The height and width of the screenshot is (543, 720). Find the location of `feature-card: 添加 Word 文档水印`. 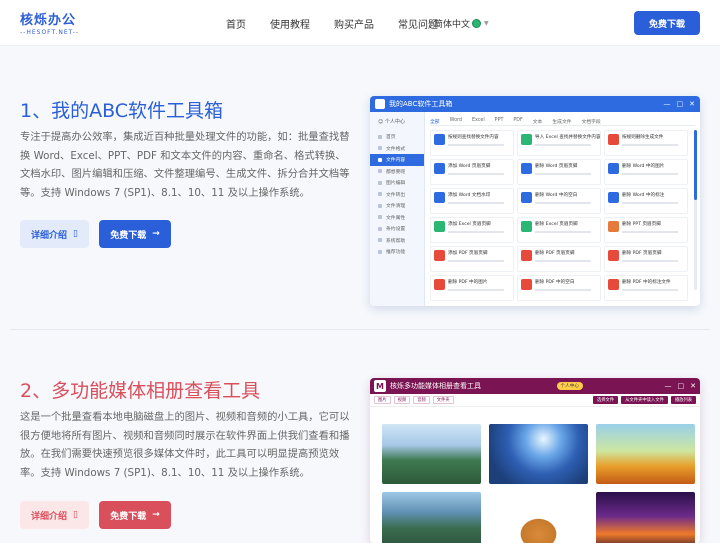

feature-card: 添加 Word 文档水印 is located at coordinates (472, 201).